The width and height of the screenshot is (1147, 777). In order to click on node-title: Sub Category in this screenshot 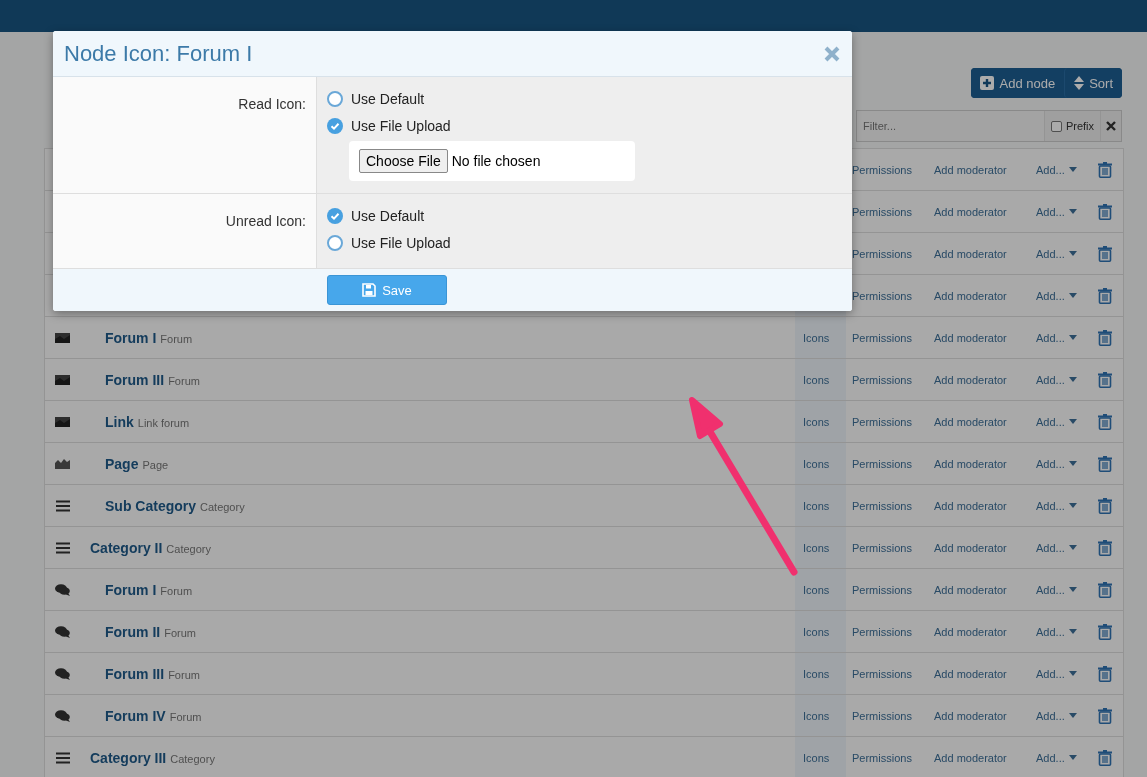, I will do `click(150, 505)`.